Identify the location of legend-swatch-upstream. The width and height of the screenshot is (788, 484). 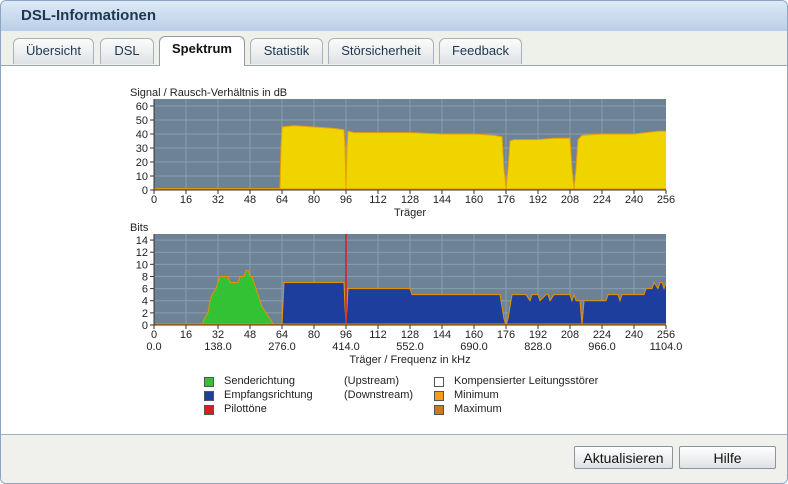
(209, 382).